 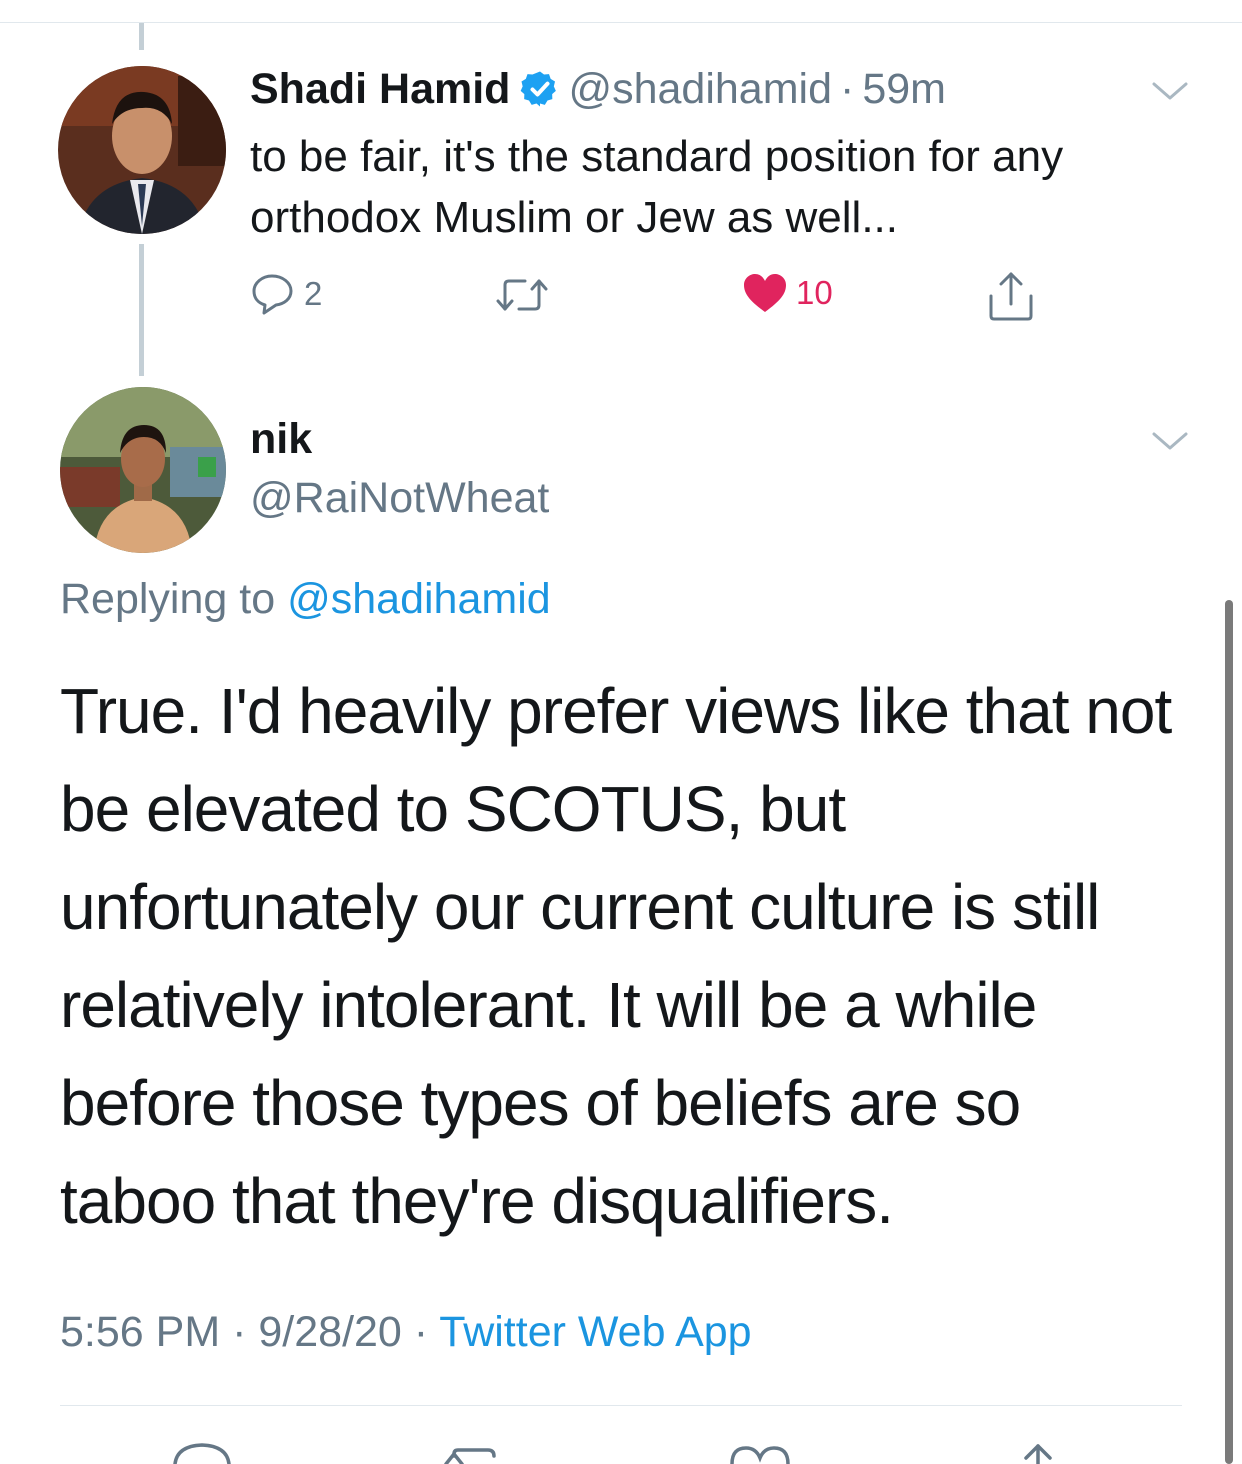 I want to click on share-button, so click(x=1011, y=296).